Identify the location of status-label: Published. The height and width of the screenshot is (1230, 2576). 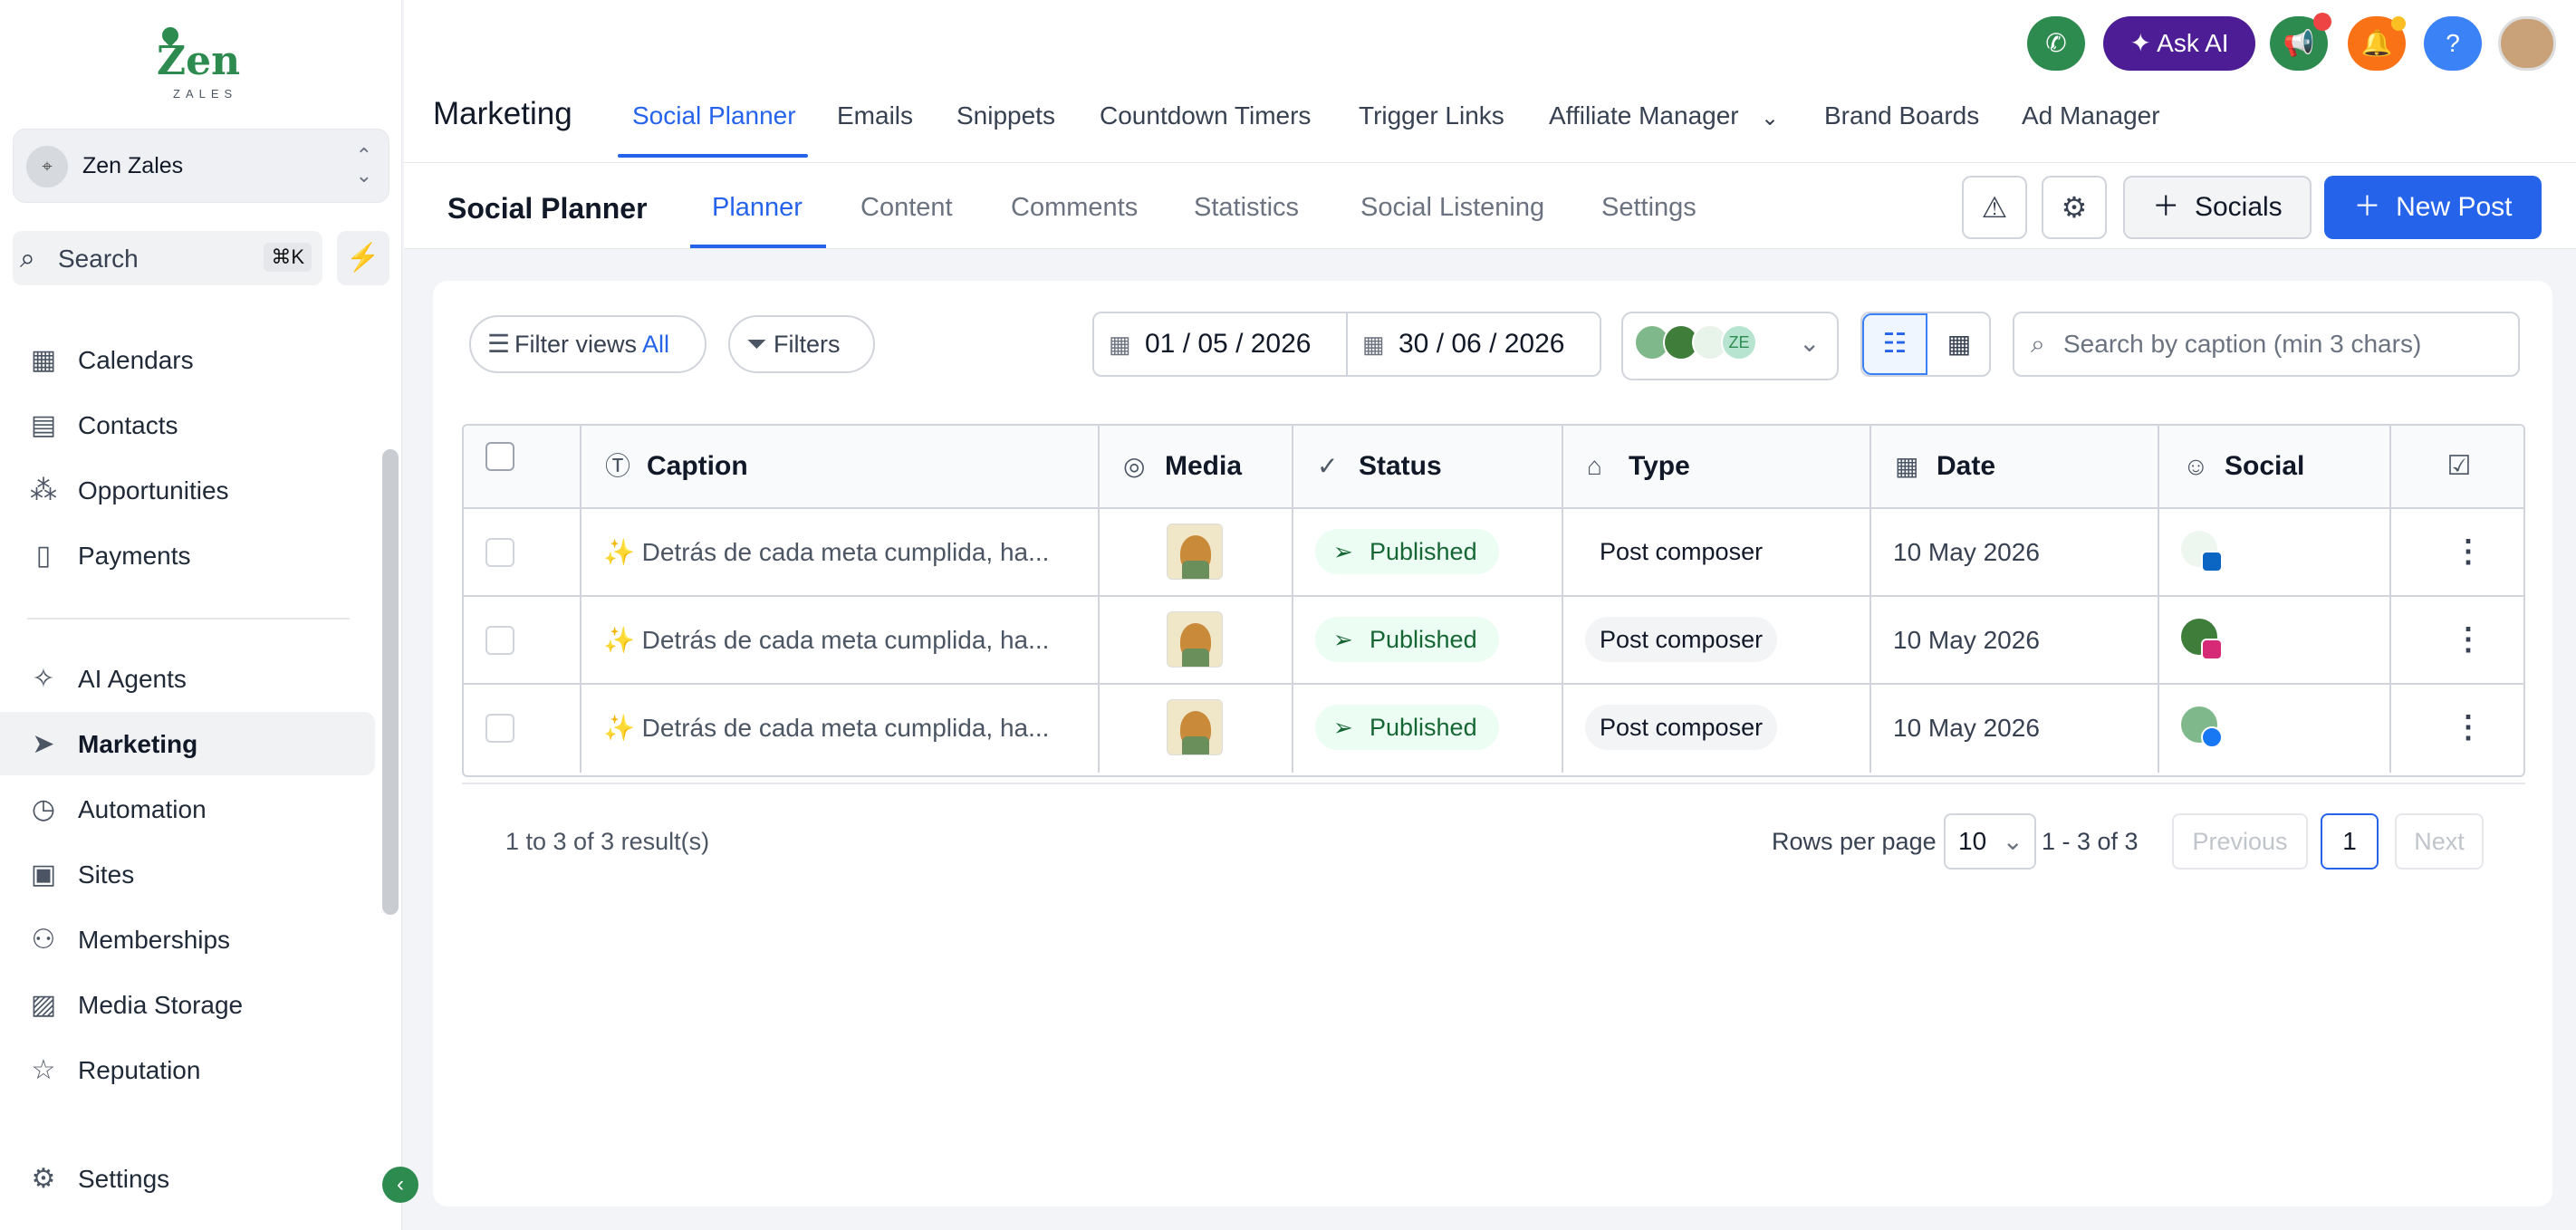
(1423, 639).